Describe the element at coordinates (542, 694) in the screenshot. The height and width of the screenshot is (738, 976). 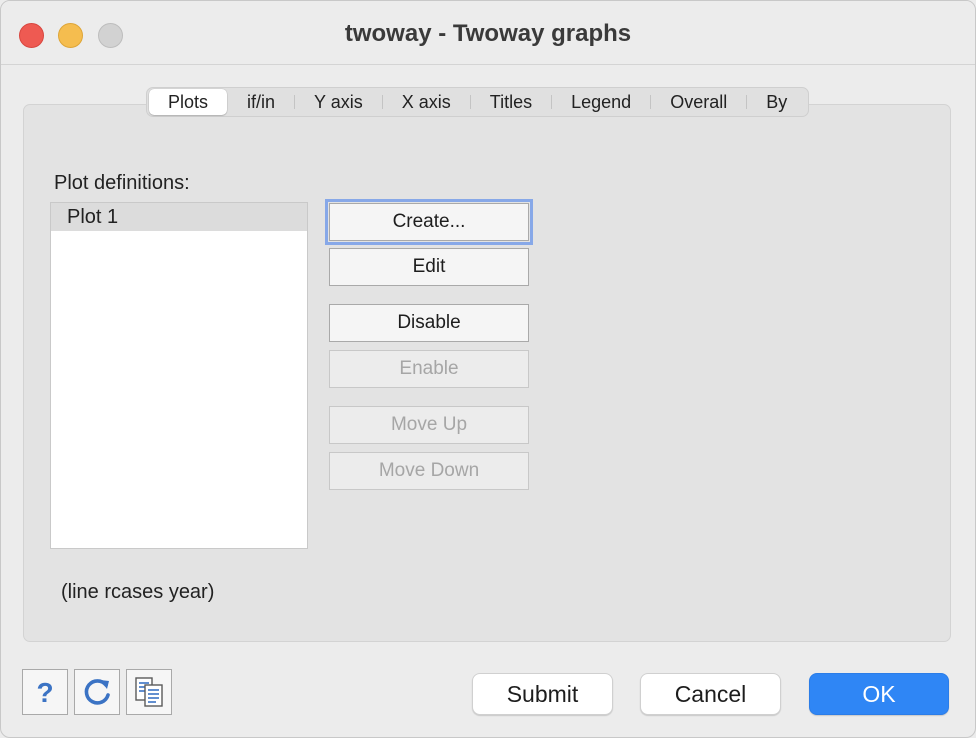
I see `submit-button: Submit` at that location.